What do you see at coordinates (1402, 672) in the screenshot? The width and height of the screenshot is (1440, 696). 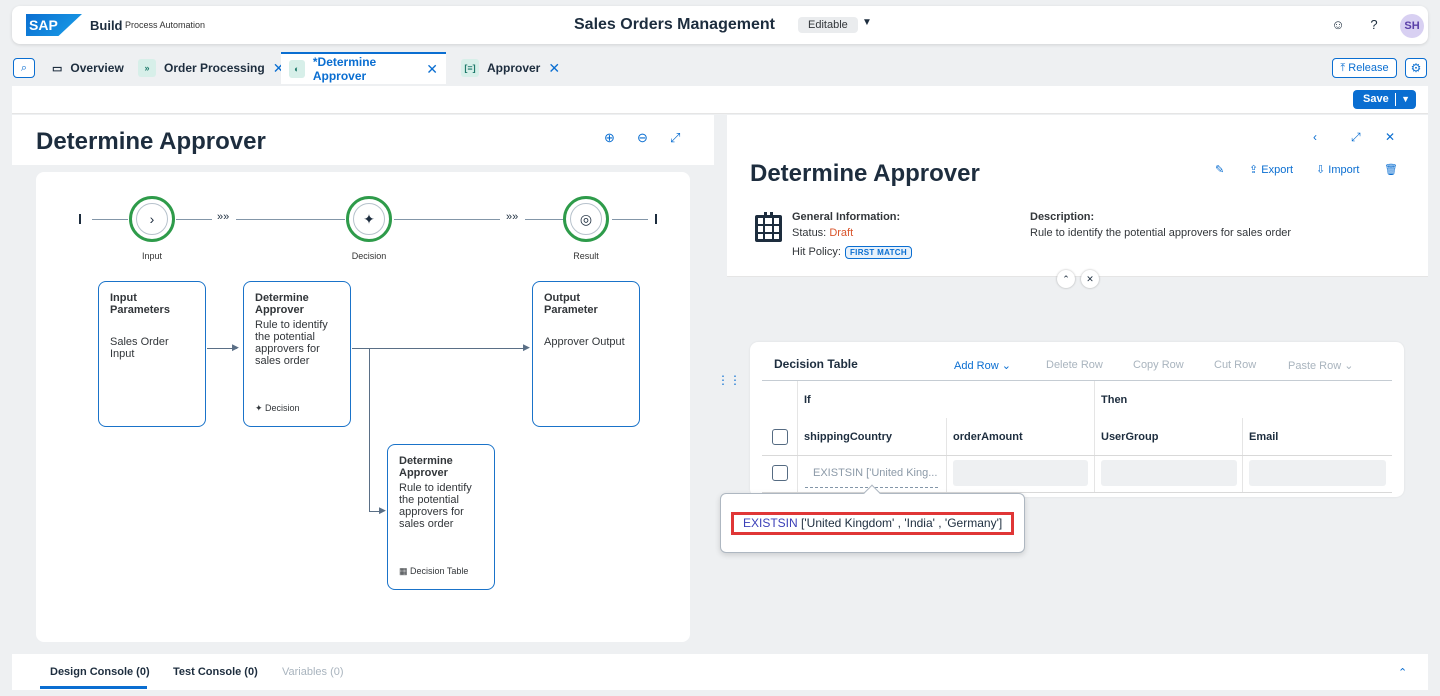 I see `chevron-up-icon: ⌃` at bounding box center [1402, 672].